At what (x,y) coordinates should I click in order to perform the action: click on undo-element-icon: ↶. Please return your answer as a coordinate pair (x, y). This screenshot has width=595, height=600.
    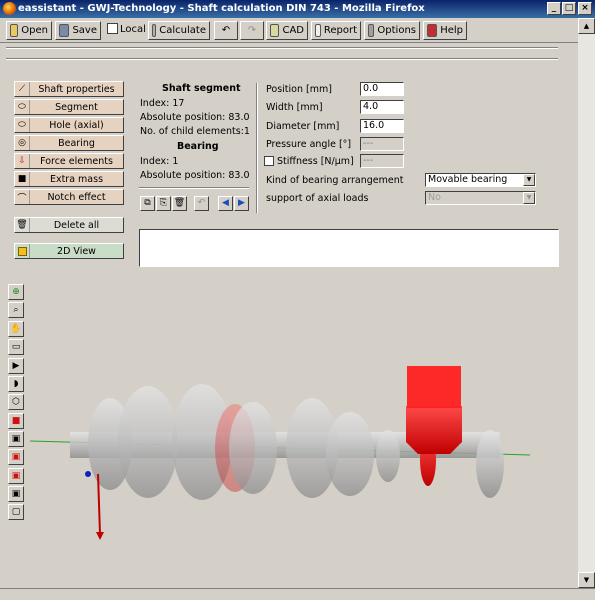
    Looking at the image, I should click on (201, 203).